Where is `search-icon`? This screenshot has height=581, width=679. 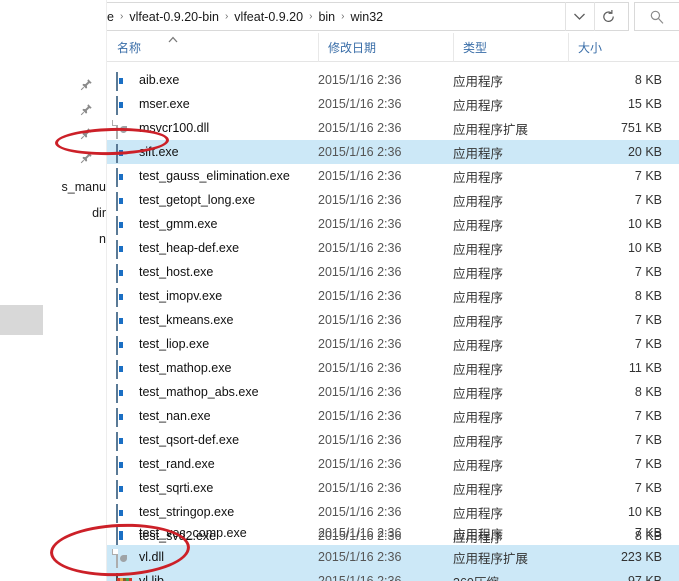
search-icon is located at coordinates (657, 17).